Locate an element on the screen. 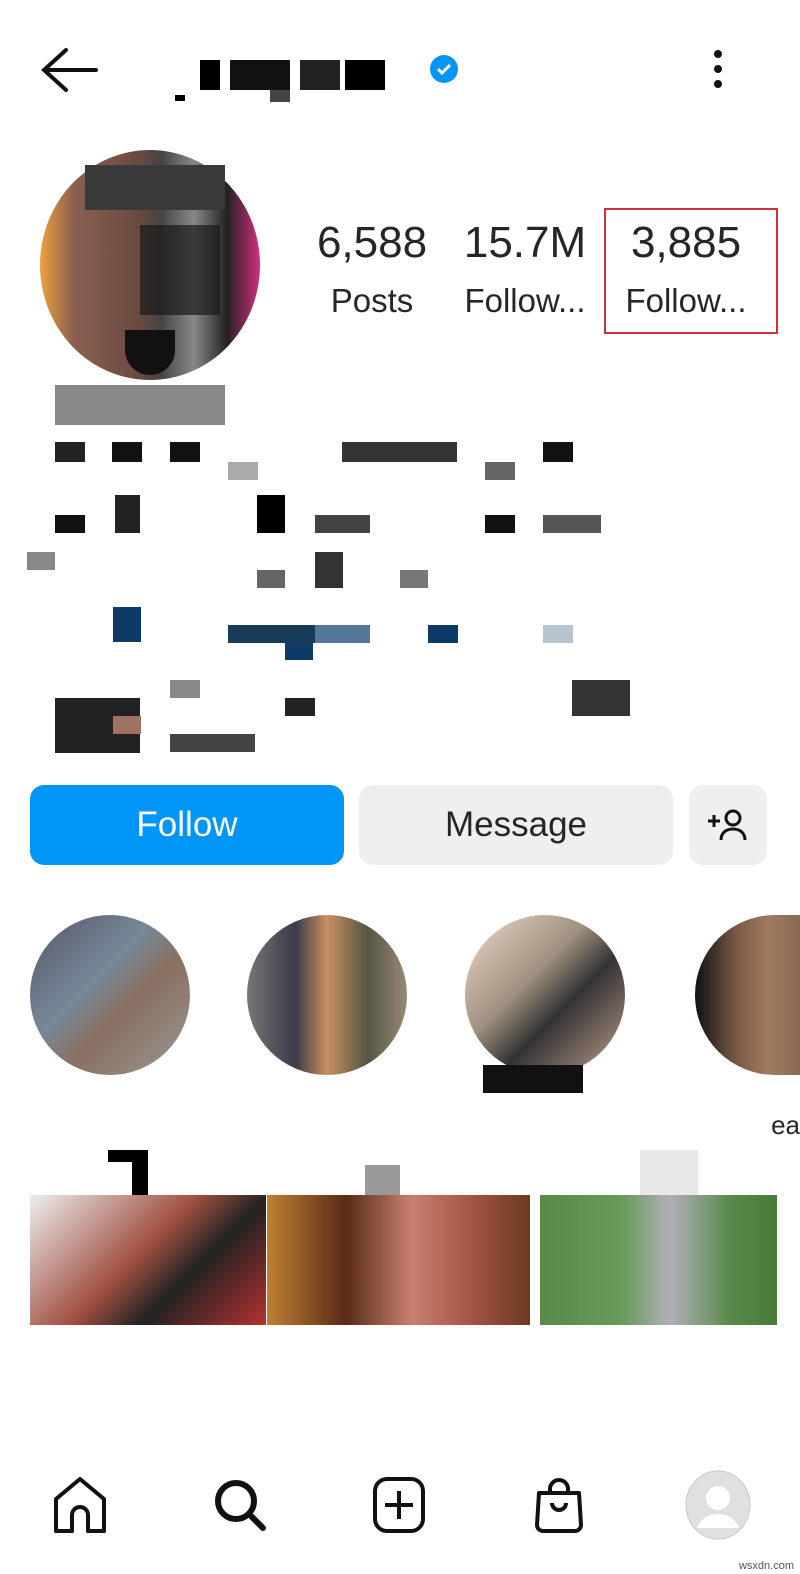 The height and width of the screenshot is (1574, 800). add-person-icon is located at coordinates (727, 825).